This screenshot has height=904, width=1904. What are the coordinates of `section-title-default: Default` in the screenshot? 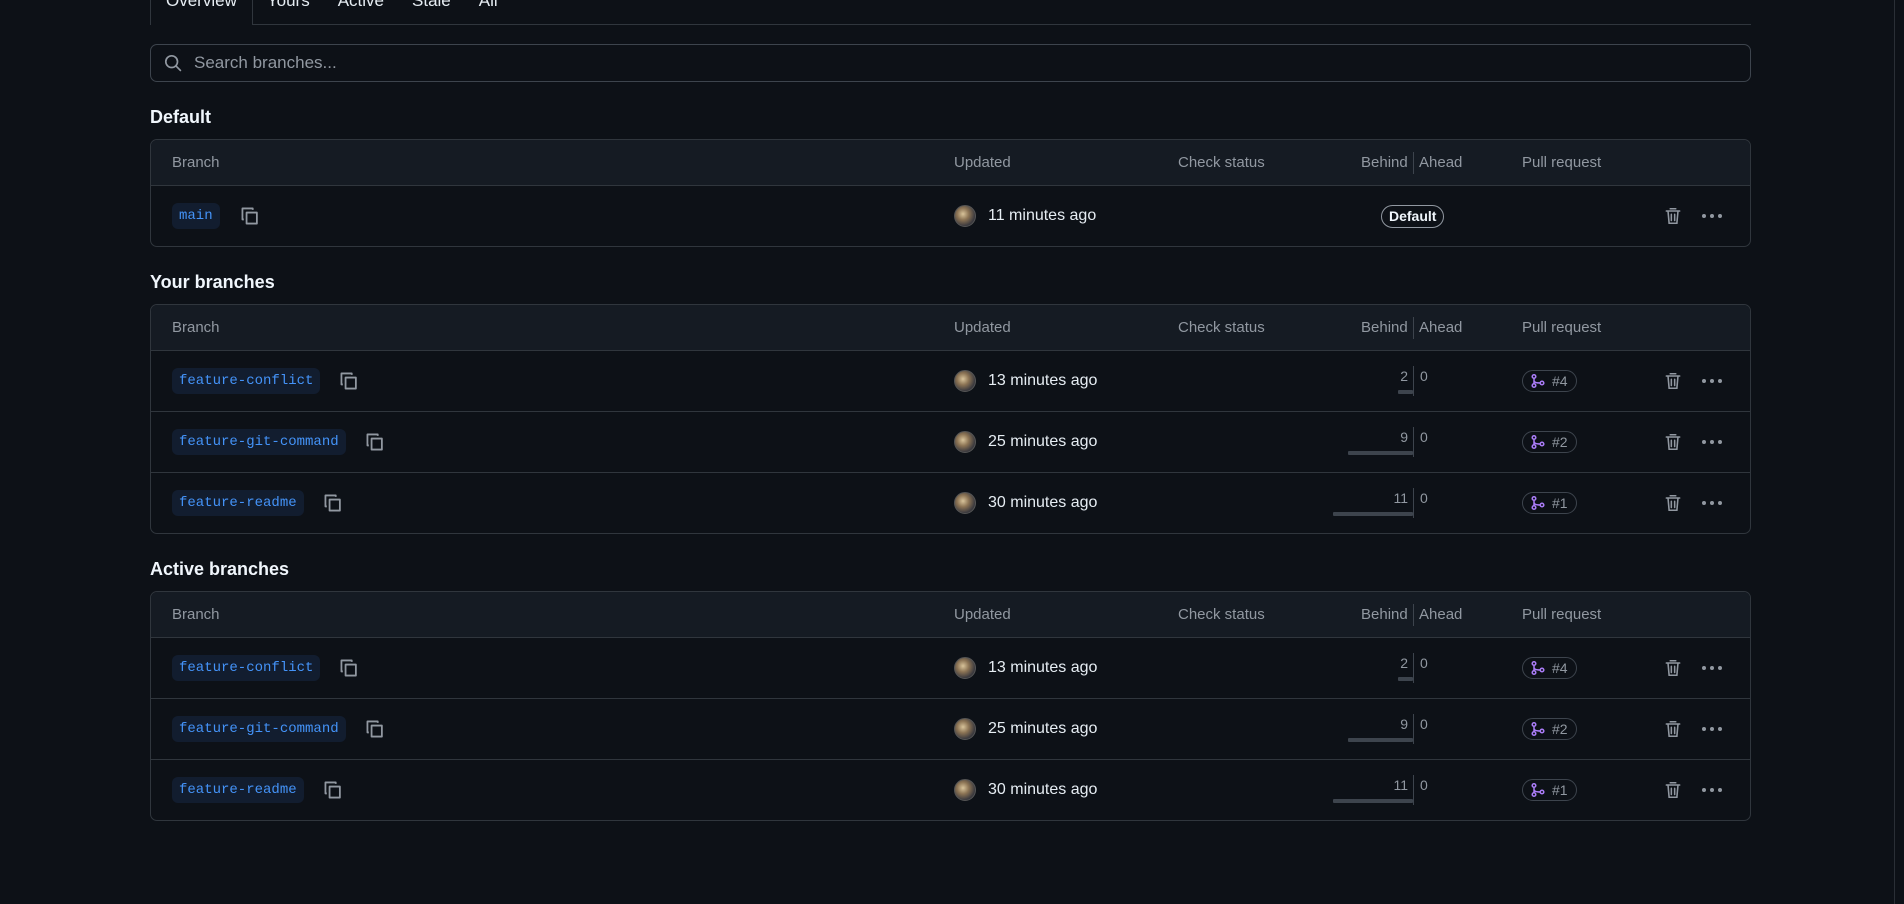 It's located at (181, 117).